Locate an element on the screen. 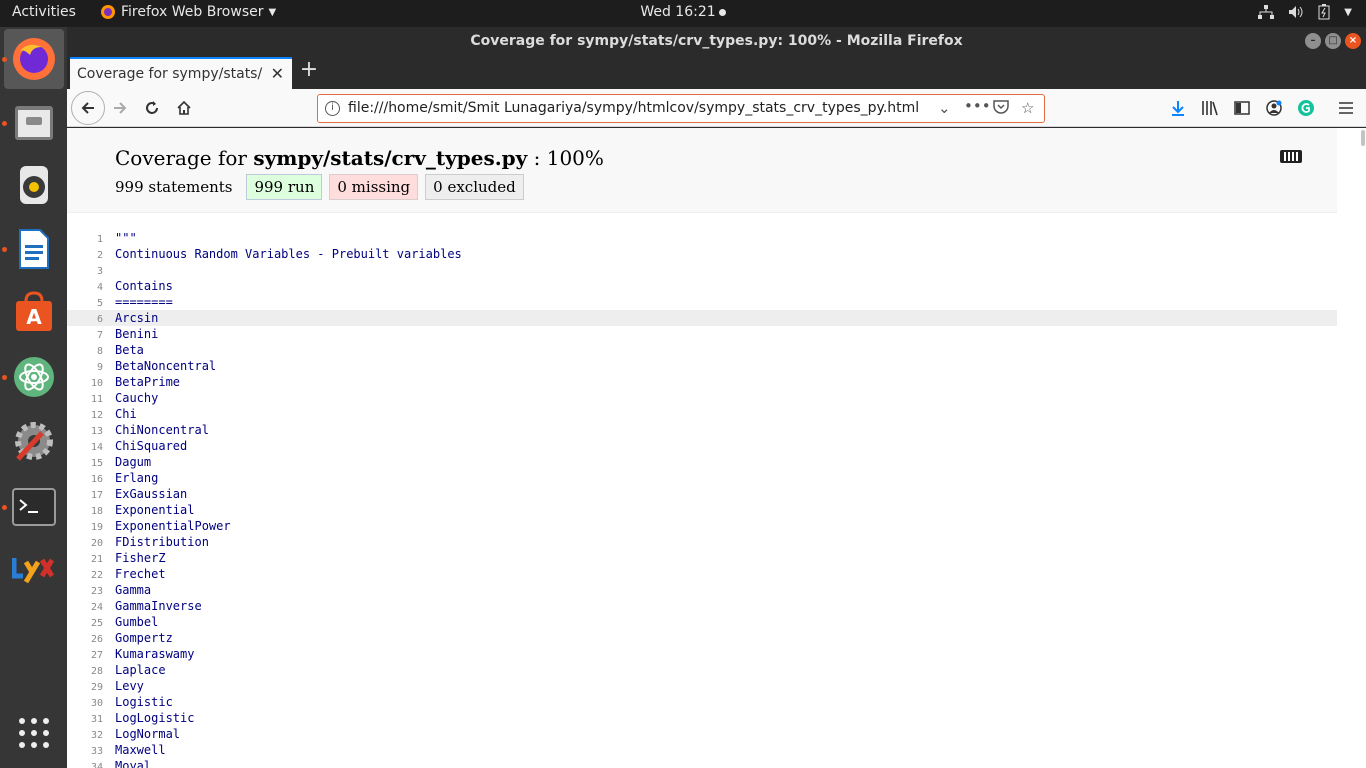  library-button is located at coordinates (1210, 108).